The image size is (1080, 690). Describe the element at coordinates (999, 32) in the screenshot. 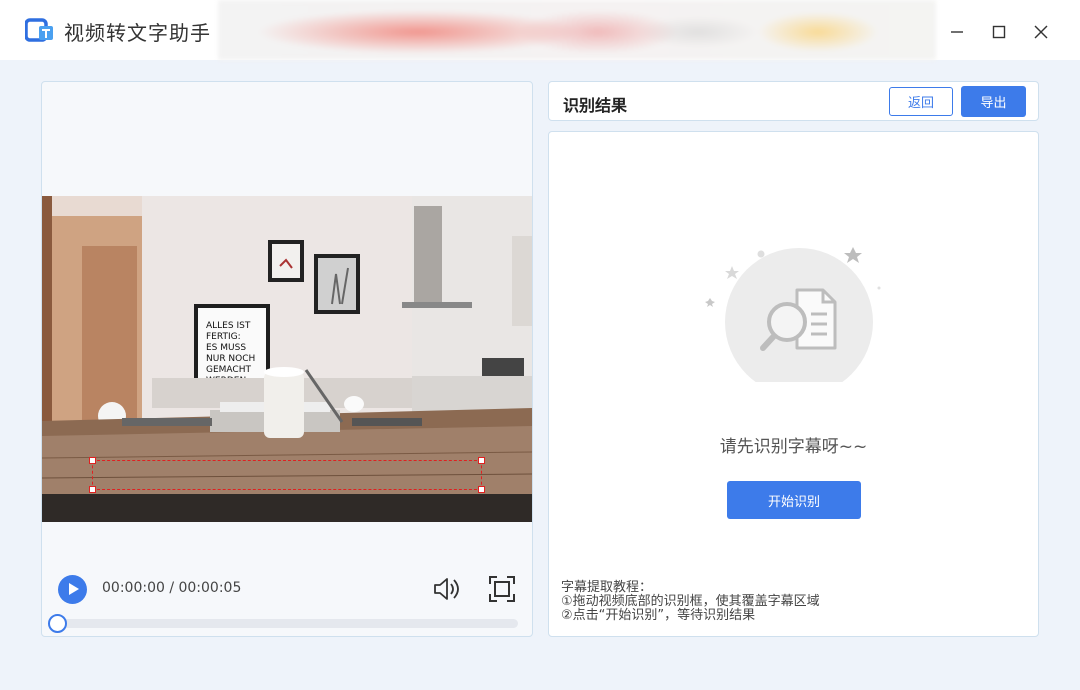

I see `maximize-icon` at that location.